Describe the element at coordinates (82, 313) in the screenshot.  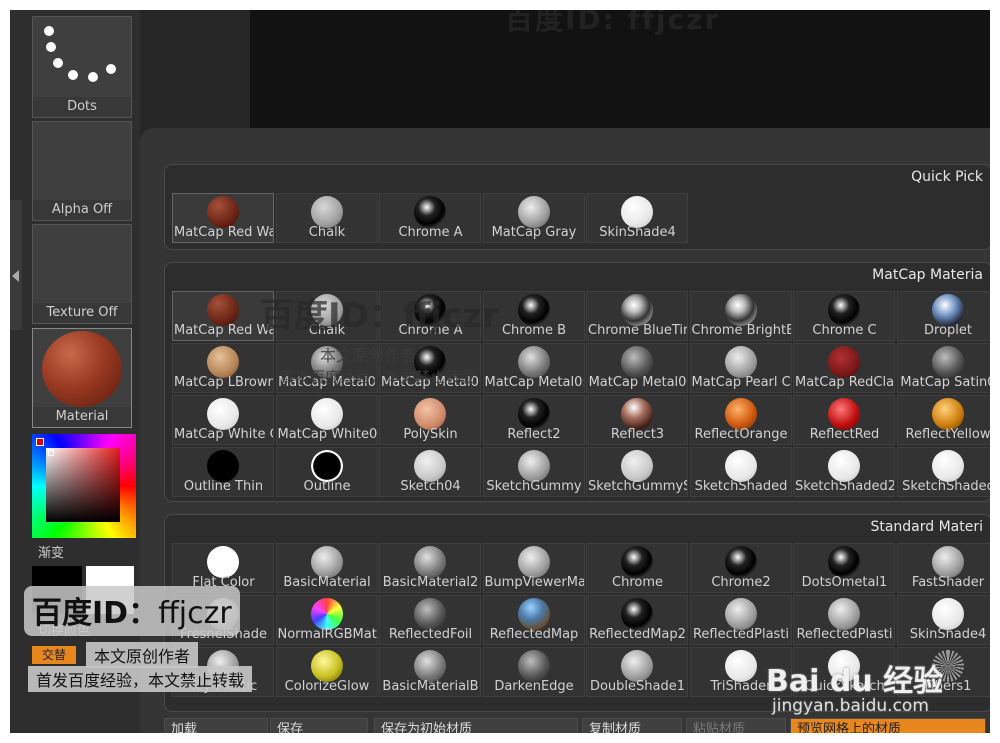
I see `texture-label: Texture Off` at that location.